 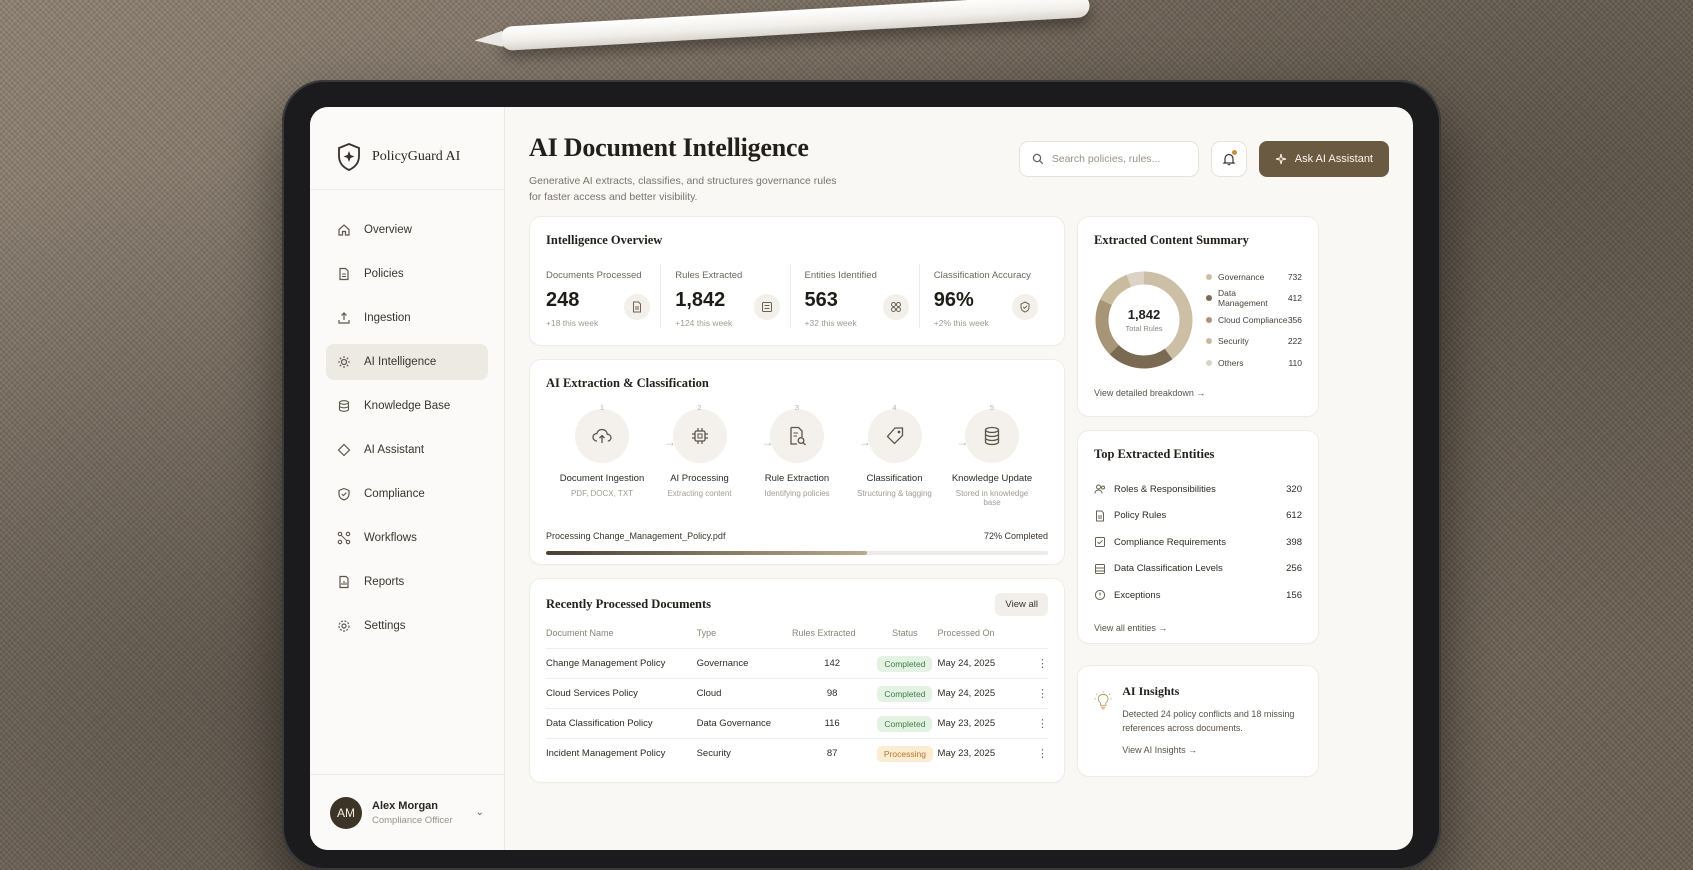 I want to click on sidebar-item-label: Ingestion, so click(x=387, y=318).